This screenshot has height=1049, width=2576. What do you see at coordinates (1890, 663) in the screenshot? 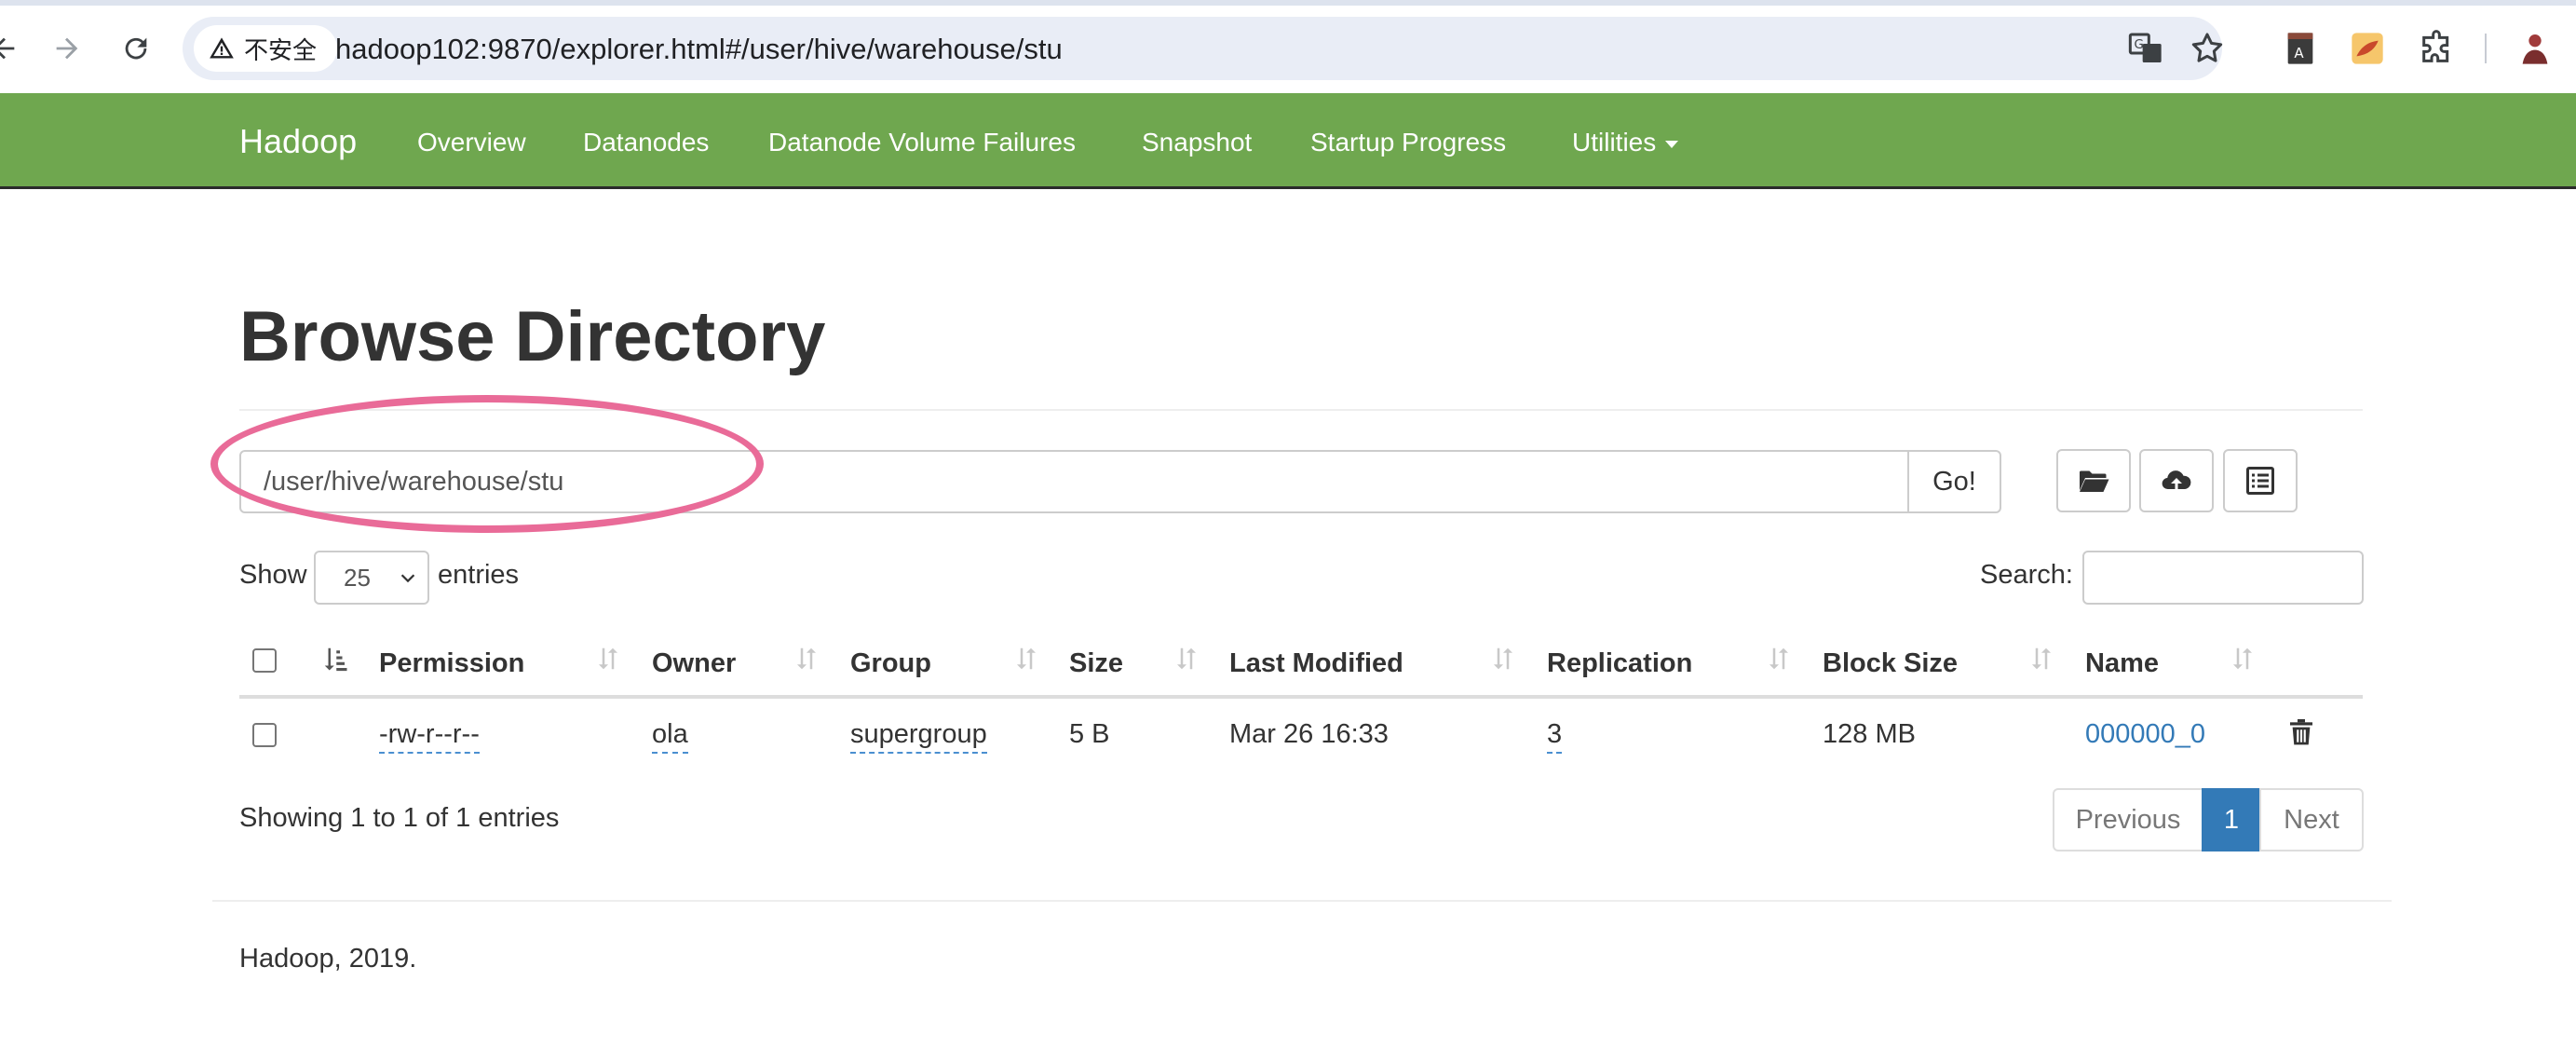
I see `column-header-block-size: Block Size` at bounding box center [1890, 663].